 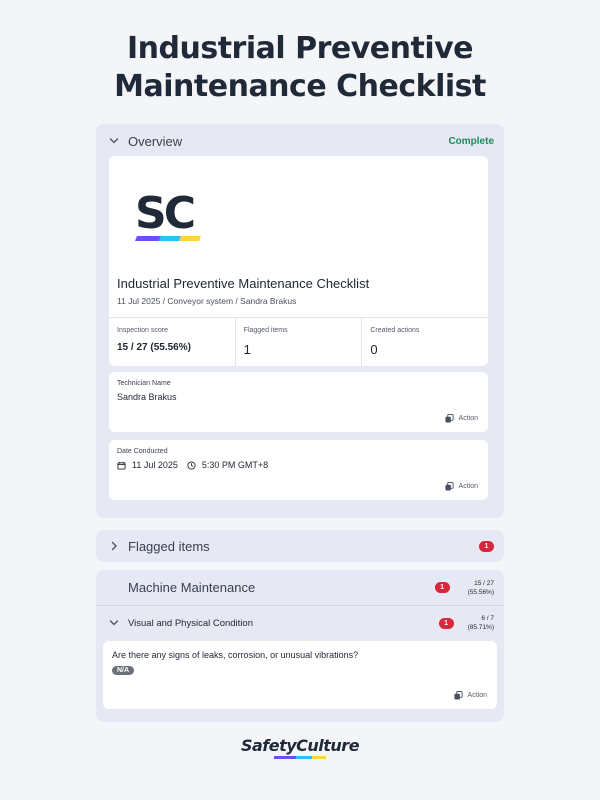 What do you see at coordinates (300, 48) in the screenshot?
I see `page-title-line1: Industrial Preventive` at bounding box center [300, 48].